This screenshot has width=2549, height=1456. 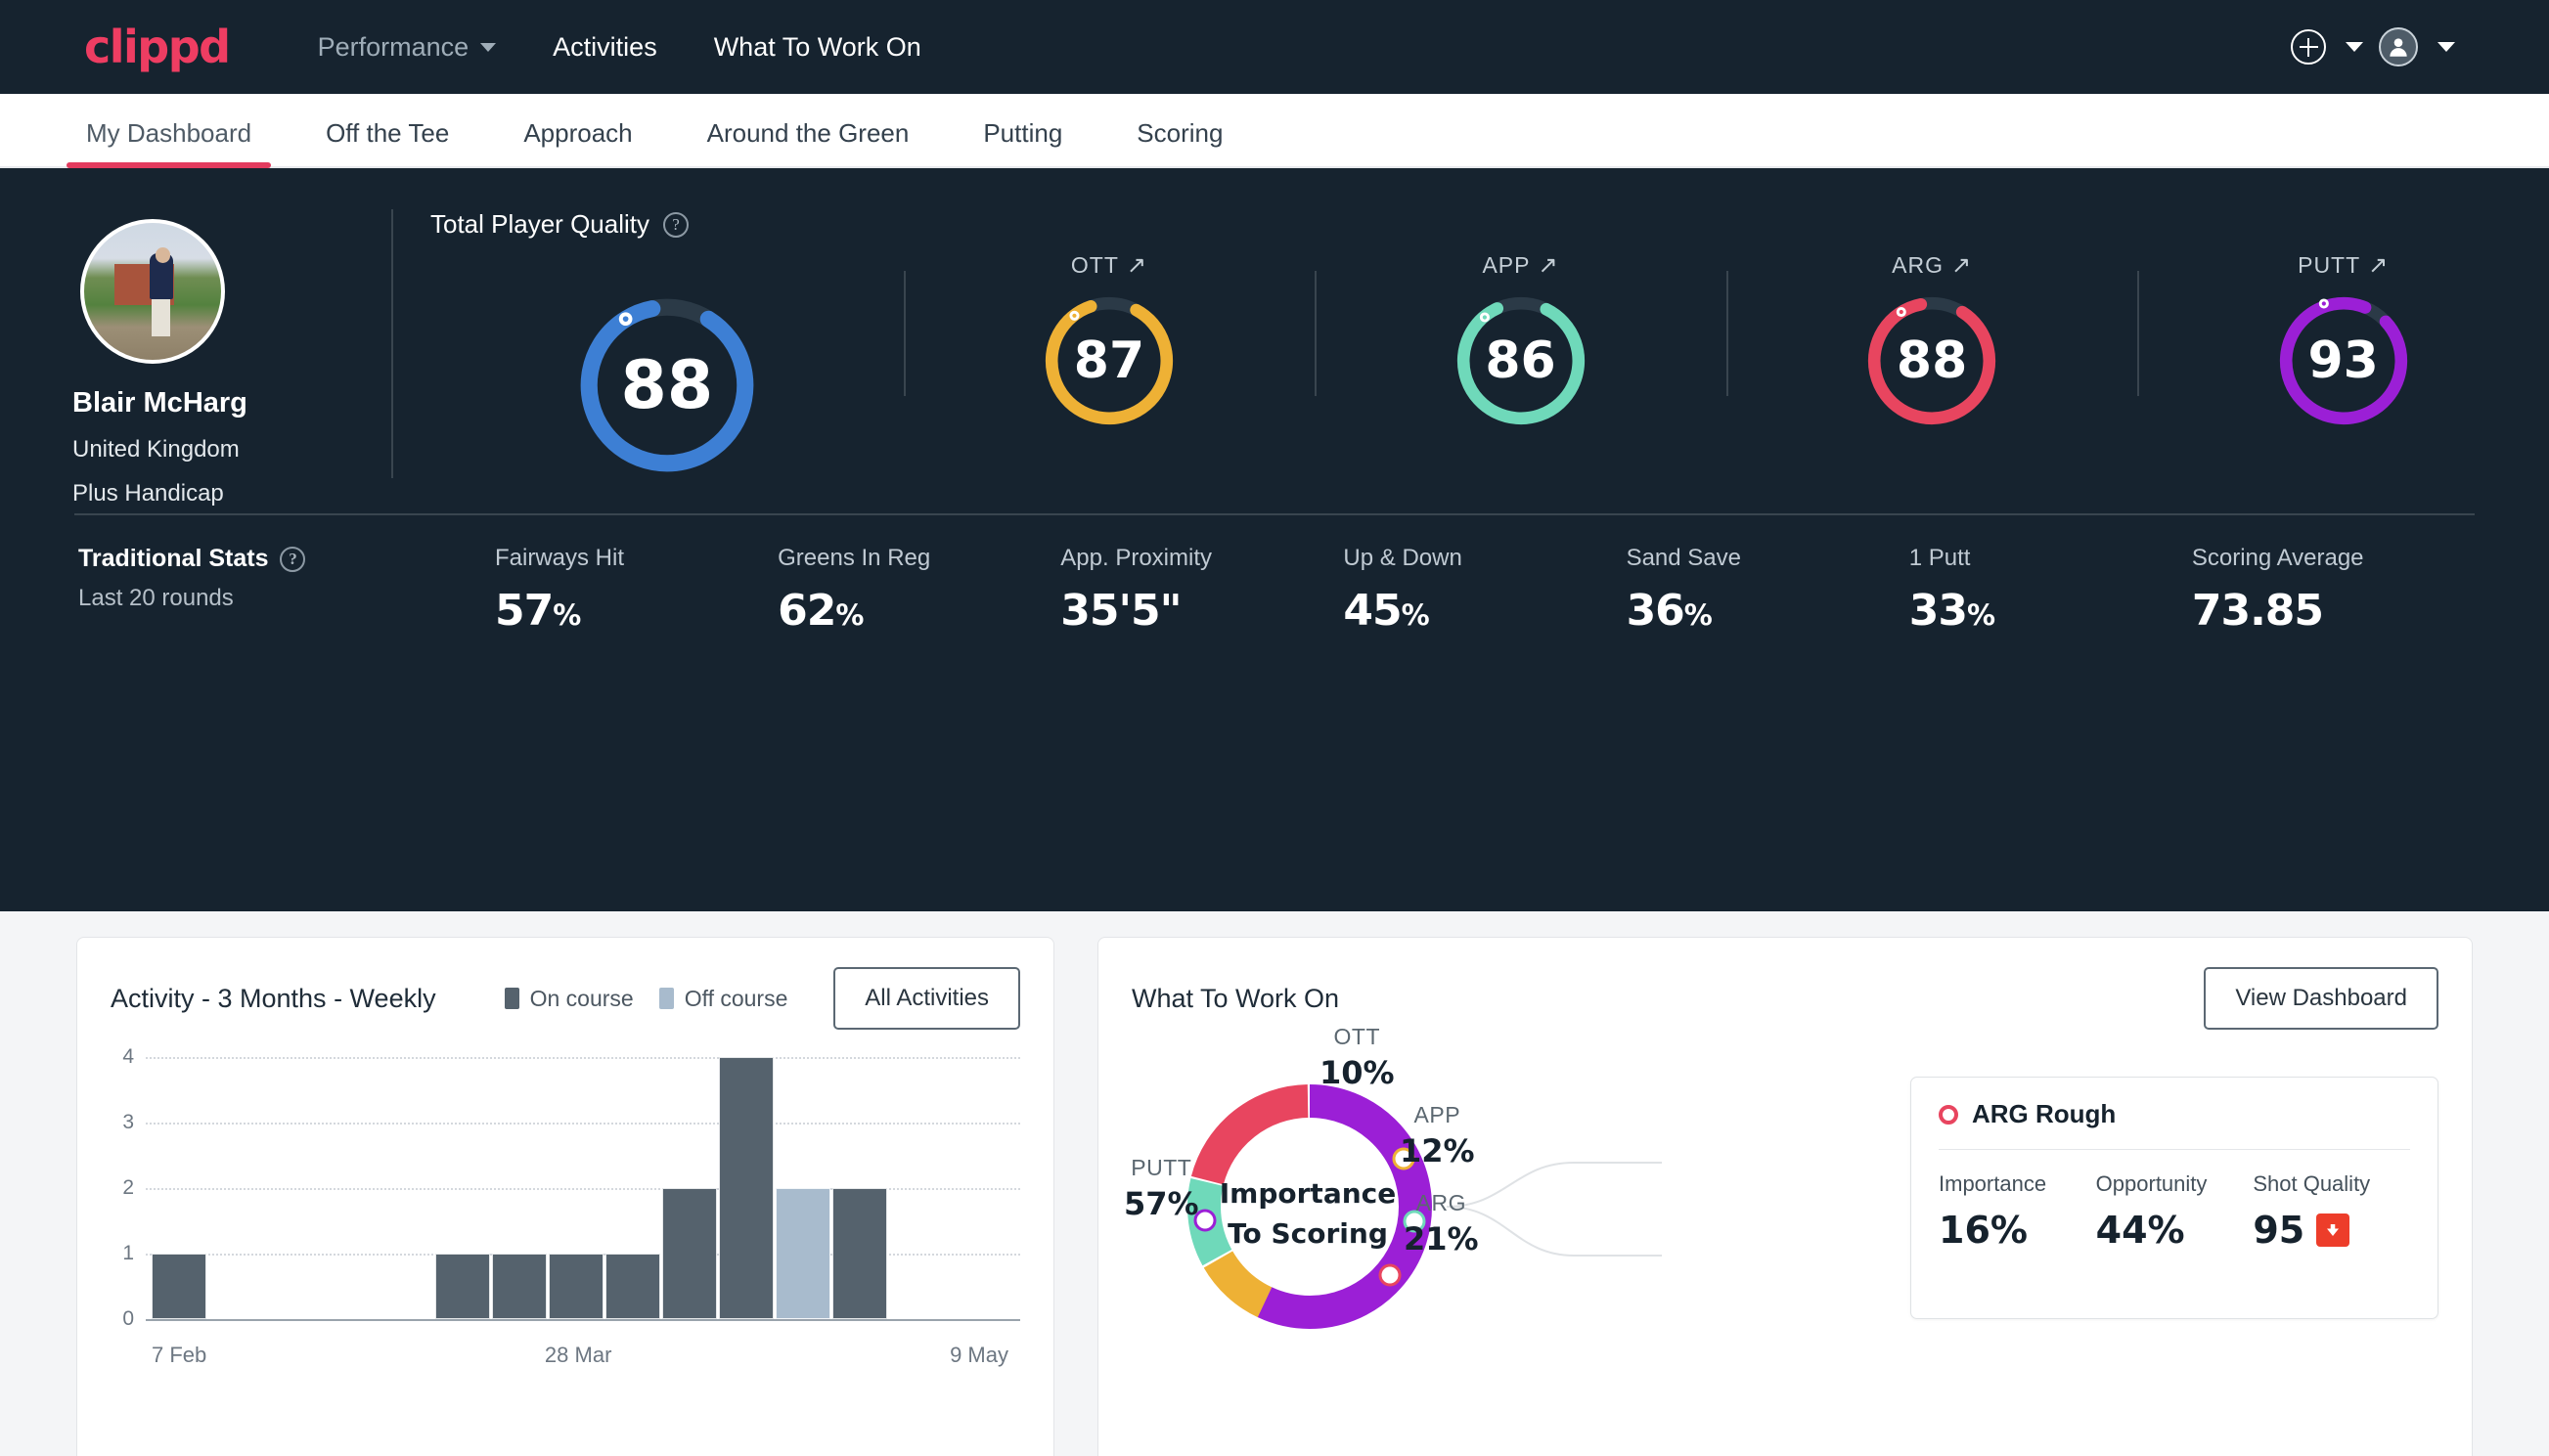 I want to click on gauge-putt-label: PUTT ↗, so click(x=2343, y=265).